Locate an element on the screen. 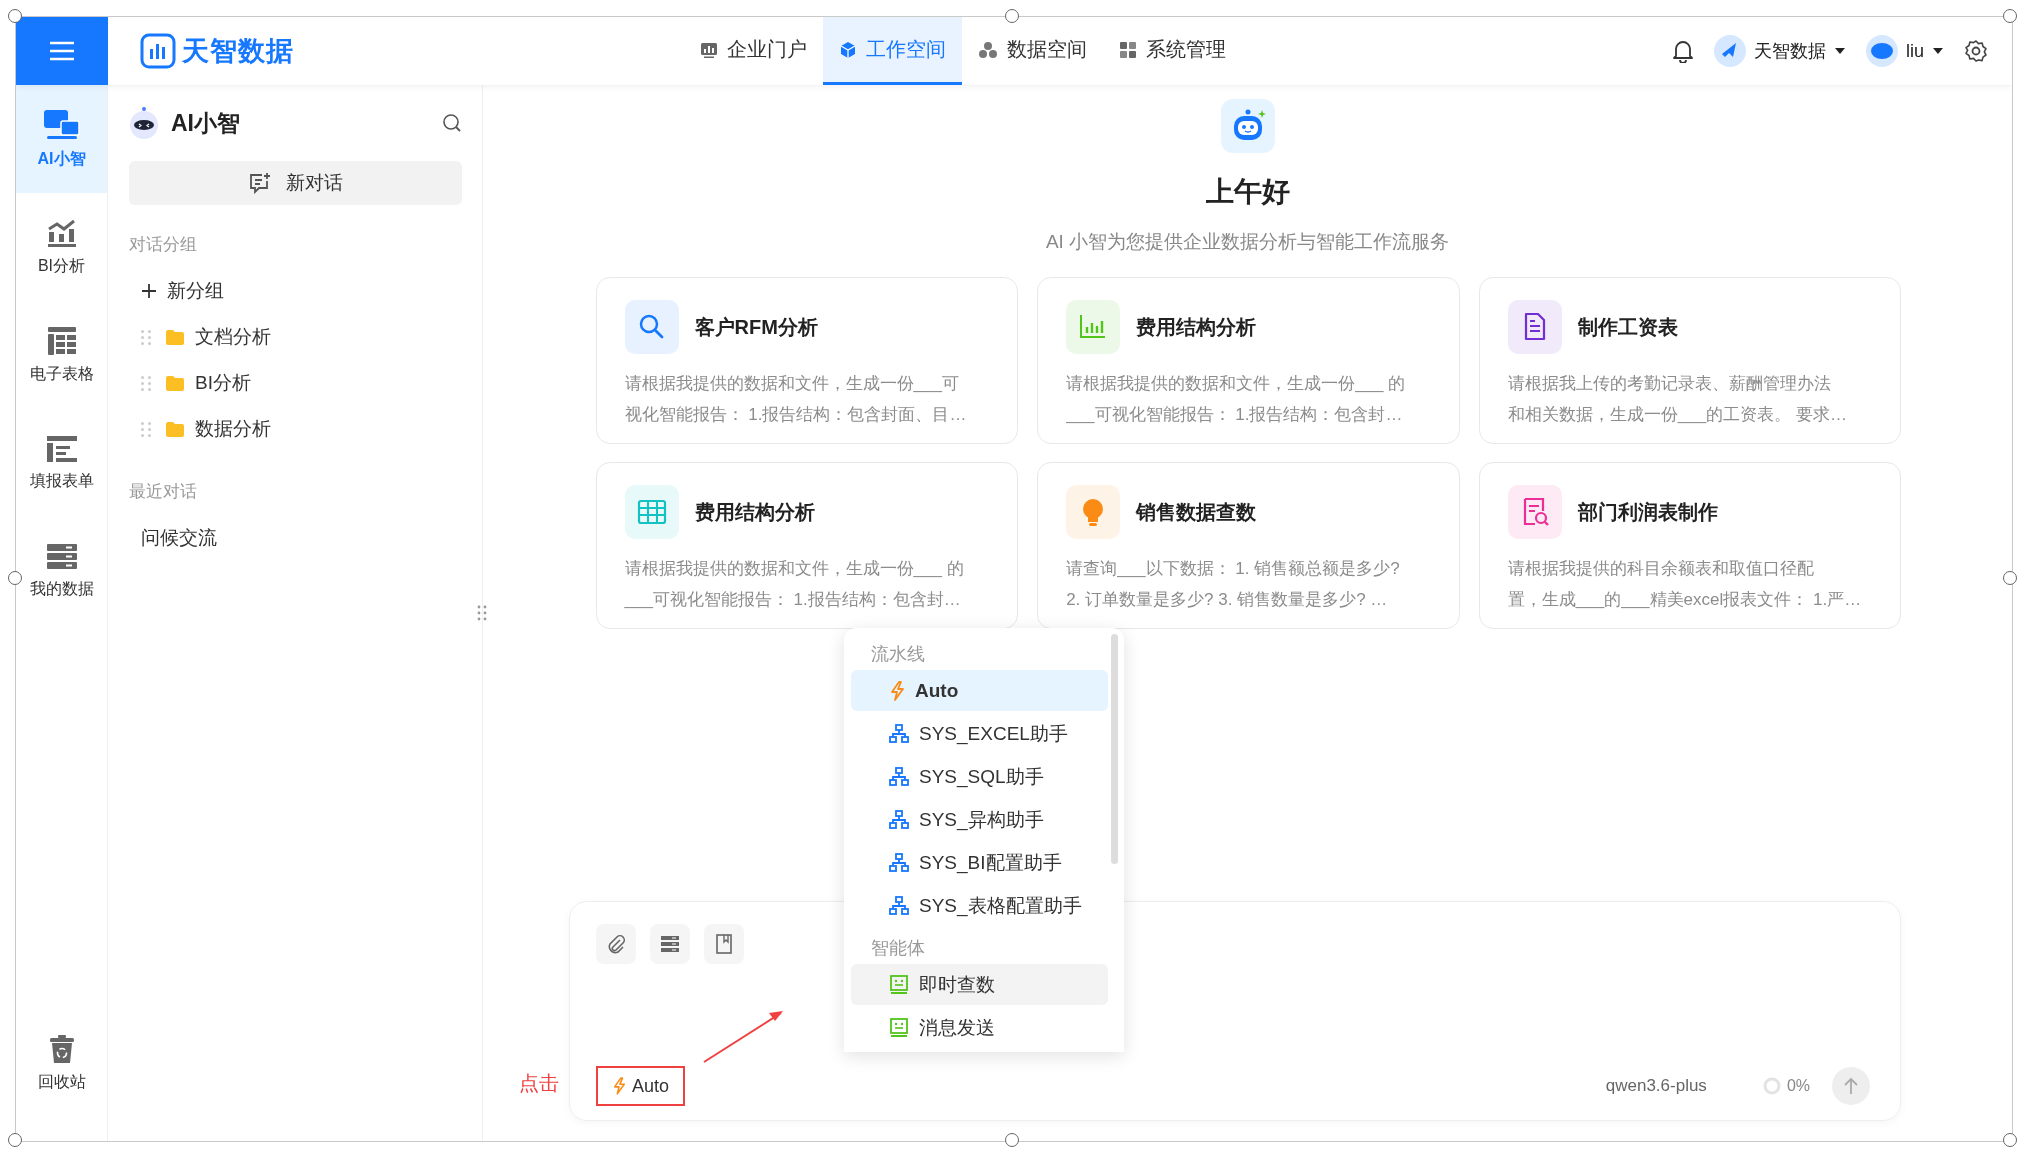 Image resolution: width=2028 pixels, height=1152 pixels. rail-item: 回收站 is located at coordinates (61, 1063).